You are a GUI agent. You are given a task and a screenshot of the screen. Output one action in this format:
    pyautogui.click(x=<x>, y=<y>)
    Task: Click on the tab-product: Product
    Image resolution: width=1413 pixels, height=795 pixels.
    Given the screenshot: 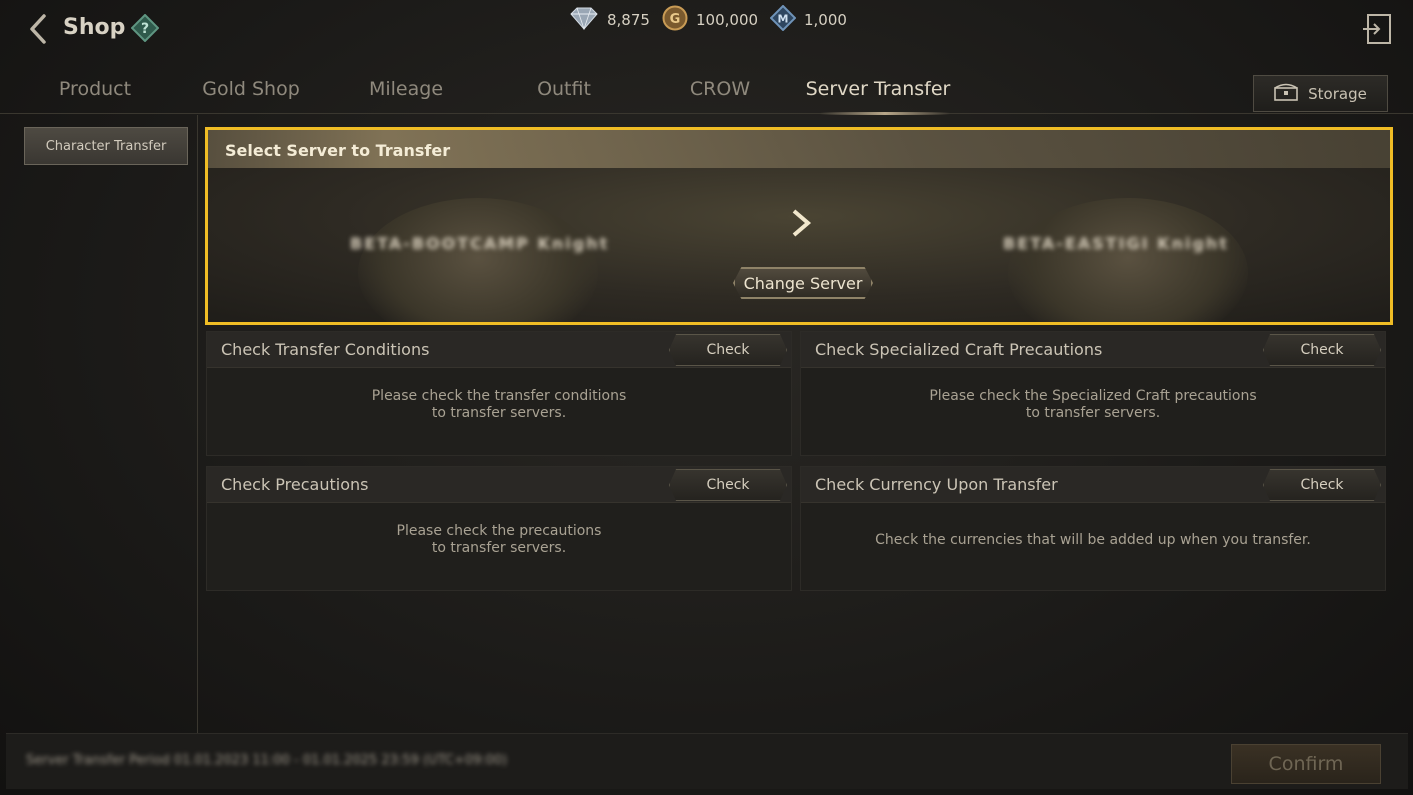 What is the action you would take?
    pyautogui.click(x=95, y=89)
    